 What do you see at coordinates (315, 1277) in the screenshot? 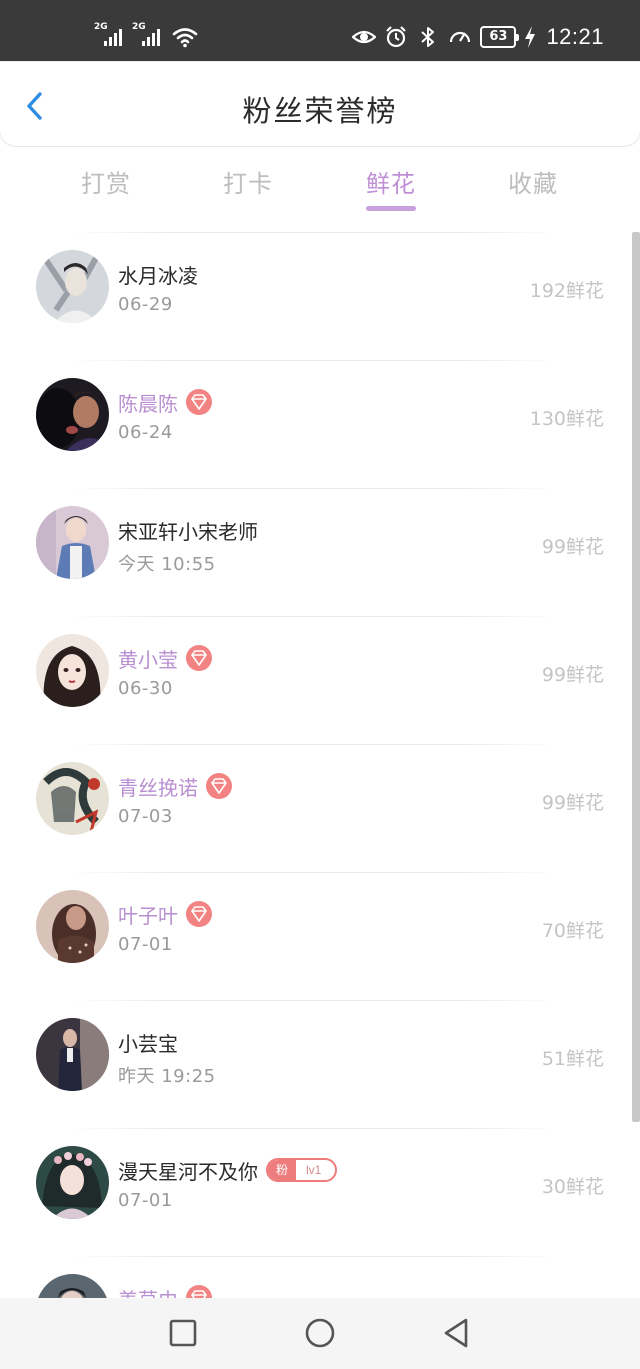
I see `list-item: 姜草由` at bounding box center [315, 1277].